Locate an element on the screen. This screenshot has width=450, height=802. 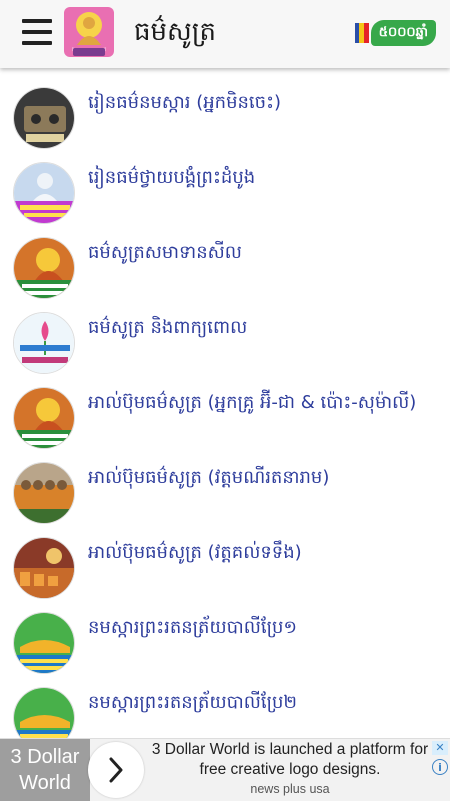
list-item-label: អាល់ប៊ុមធម៌សូត្រ (វត្តគល់ទទឹង) is located at coordinates (195, 552).